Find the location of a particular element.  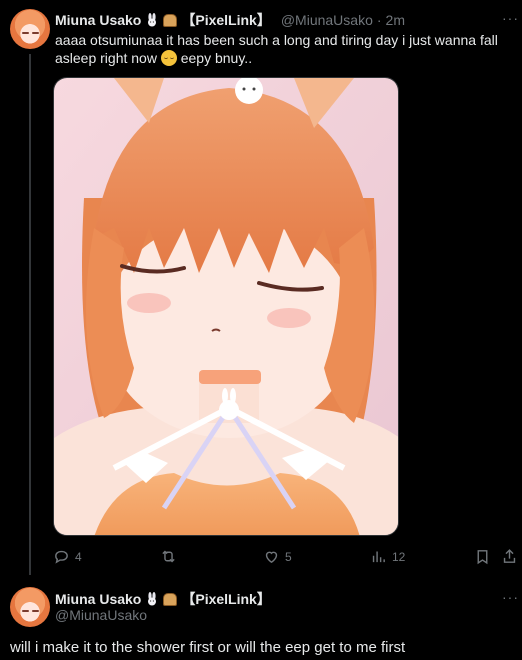

like-count: 5 is located at coordinates (288, 556).